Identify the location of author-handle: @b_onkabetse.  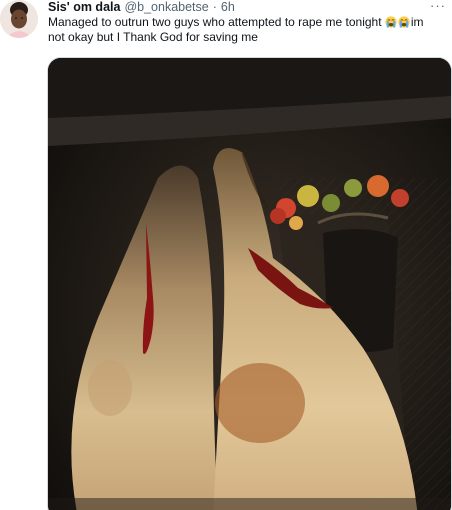
(166, 7).